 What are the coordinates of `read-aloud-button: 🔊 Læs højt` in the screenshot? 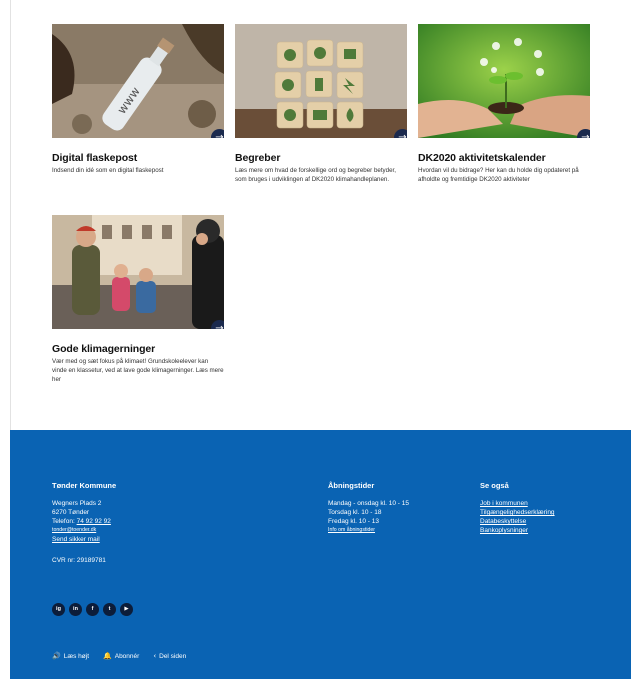 It's located at (70, 656).